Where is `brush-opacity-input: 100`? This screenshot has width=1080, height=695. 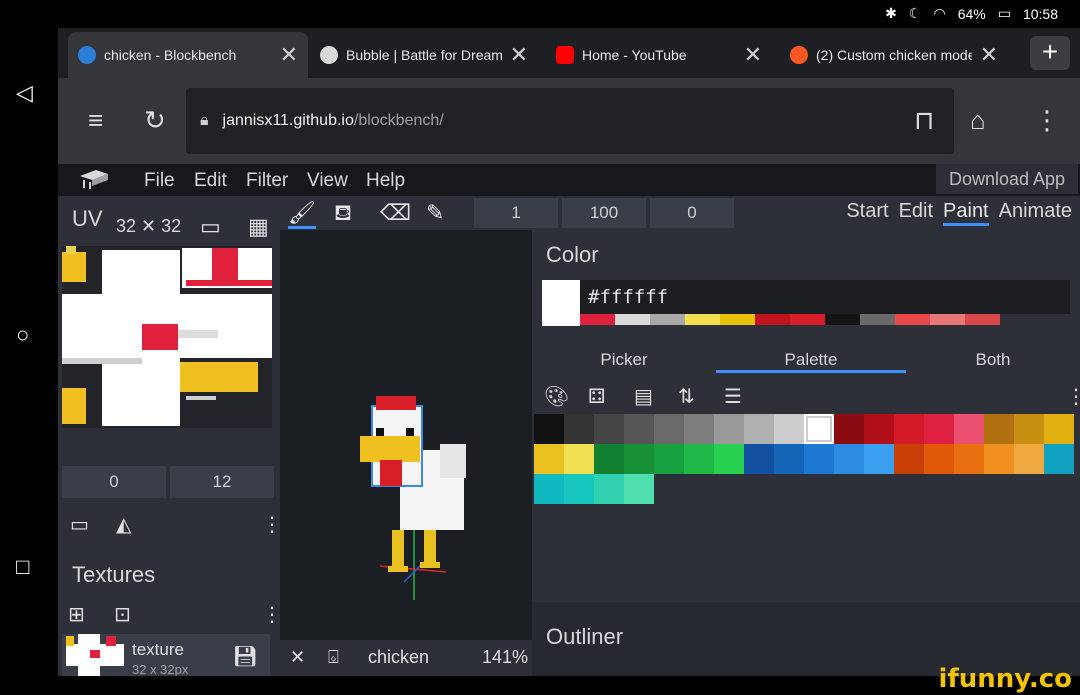 brush-opacity-input: 100 is located at coordinates (604, 213).